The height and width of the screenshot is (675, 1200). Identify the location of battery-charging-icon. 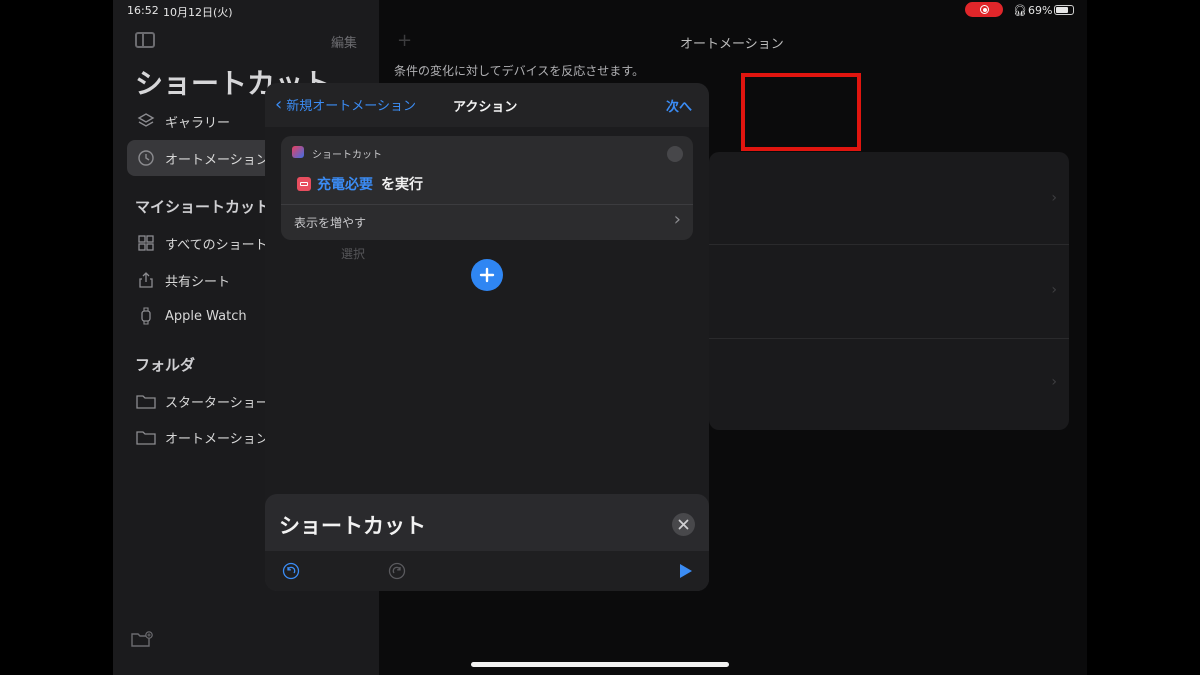
(304, 184).